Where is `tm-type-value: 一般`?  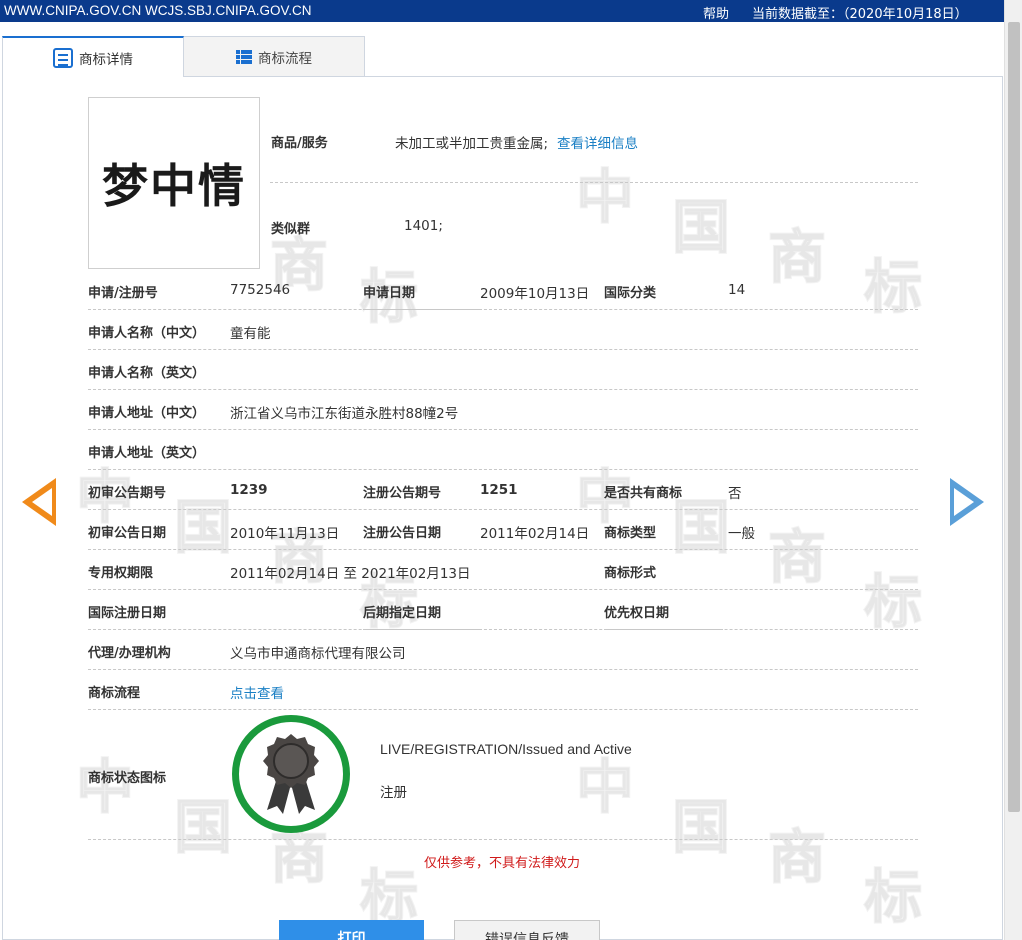 tm-type-value: 一般 is located at coordinates (741, 534).